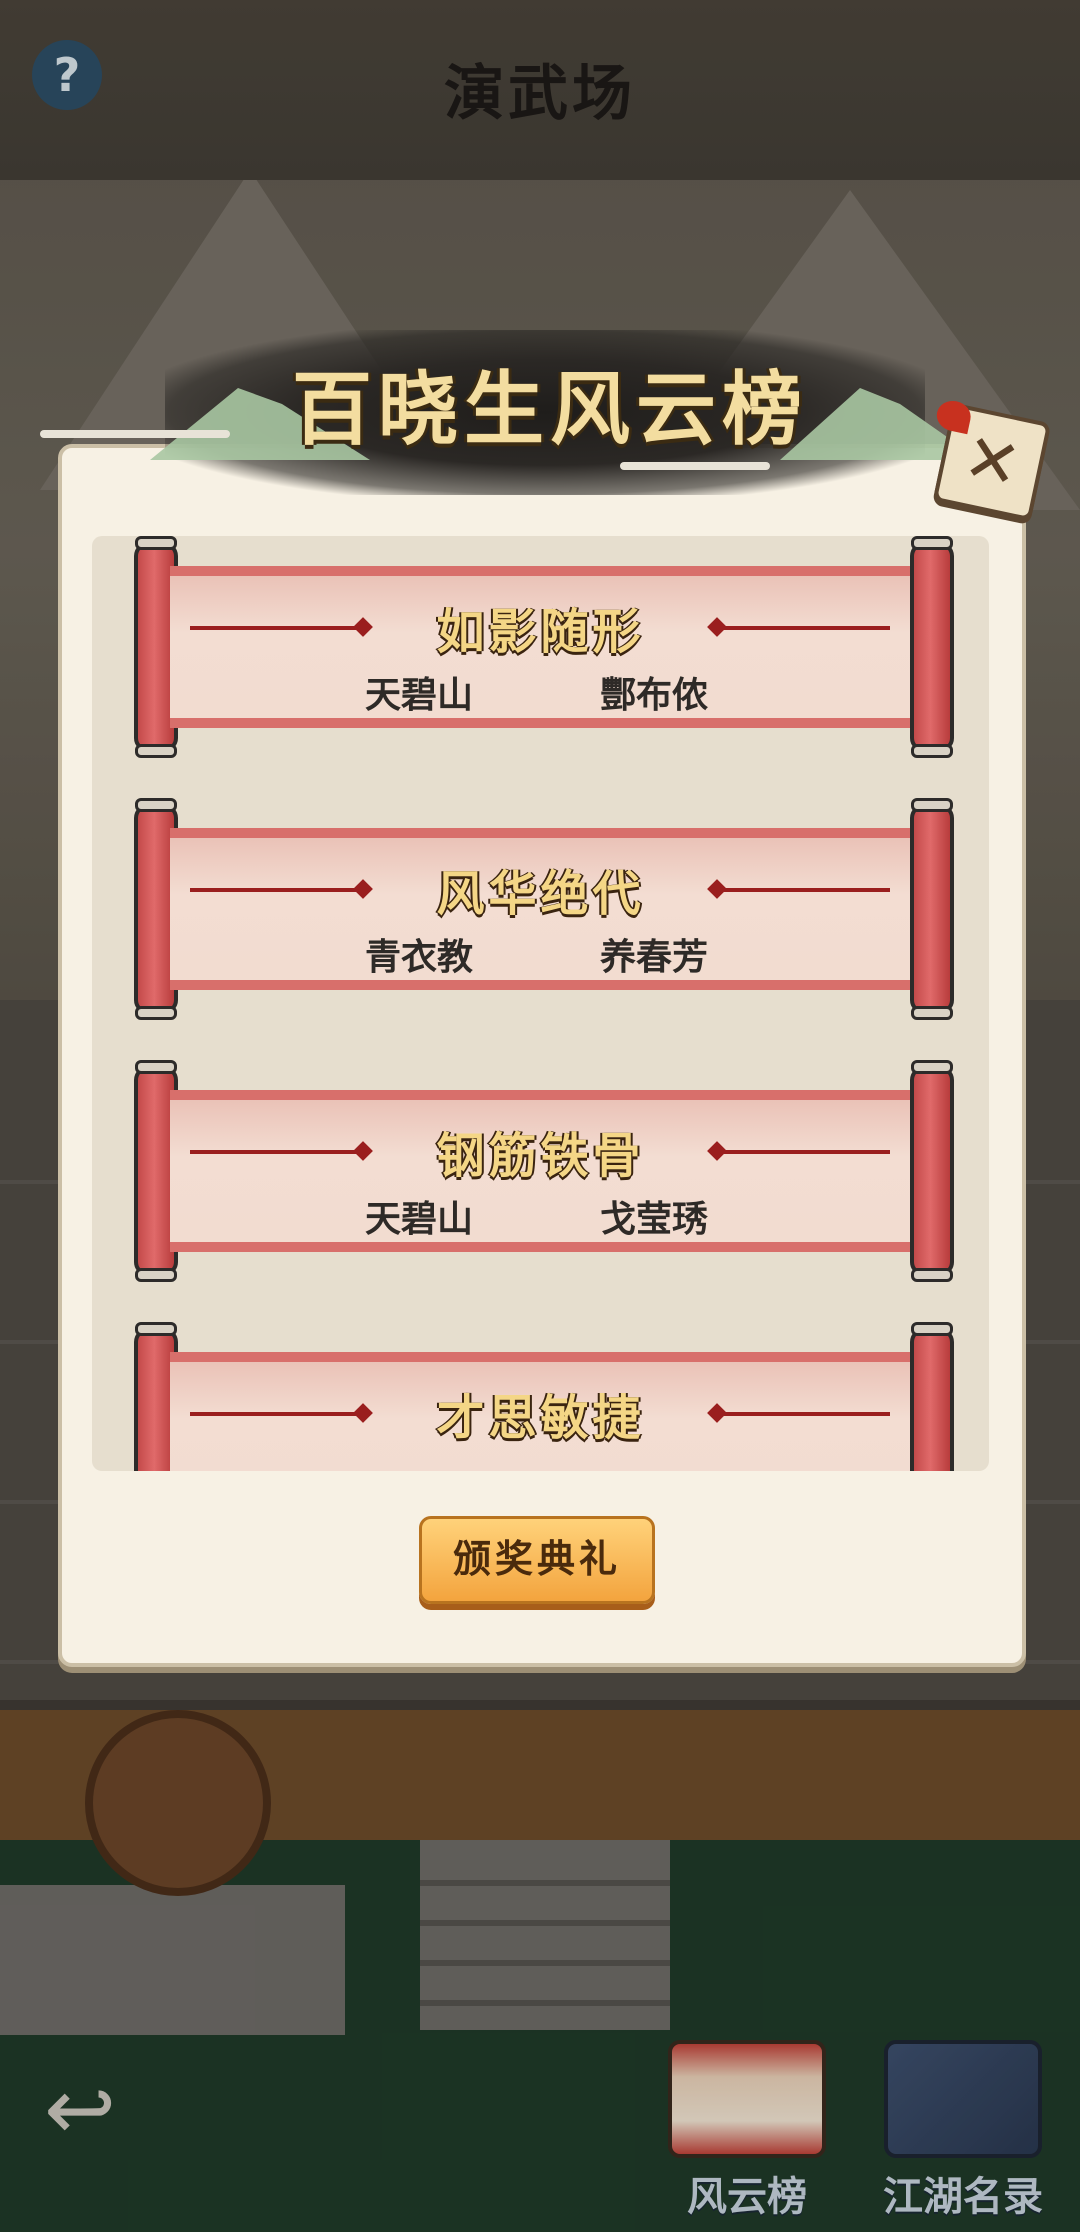 The height and width of the screenshot is (2232, 1080). Describe the element at coordinates (654, 957) in the screenshot. I see `winner-name: 养春芳` at that location.